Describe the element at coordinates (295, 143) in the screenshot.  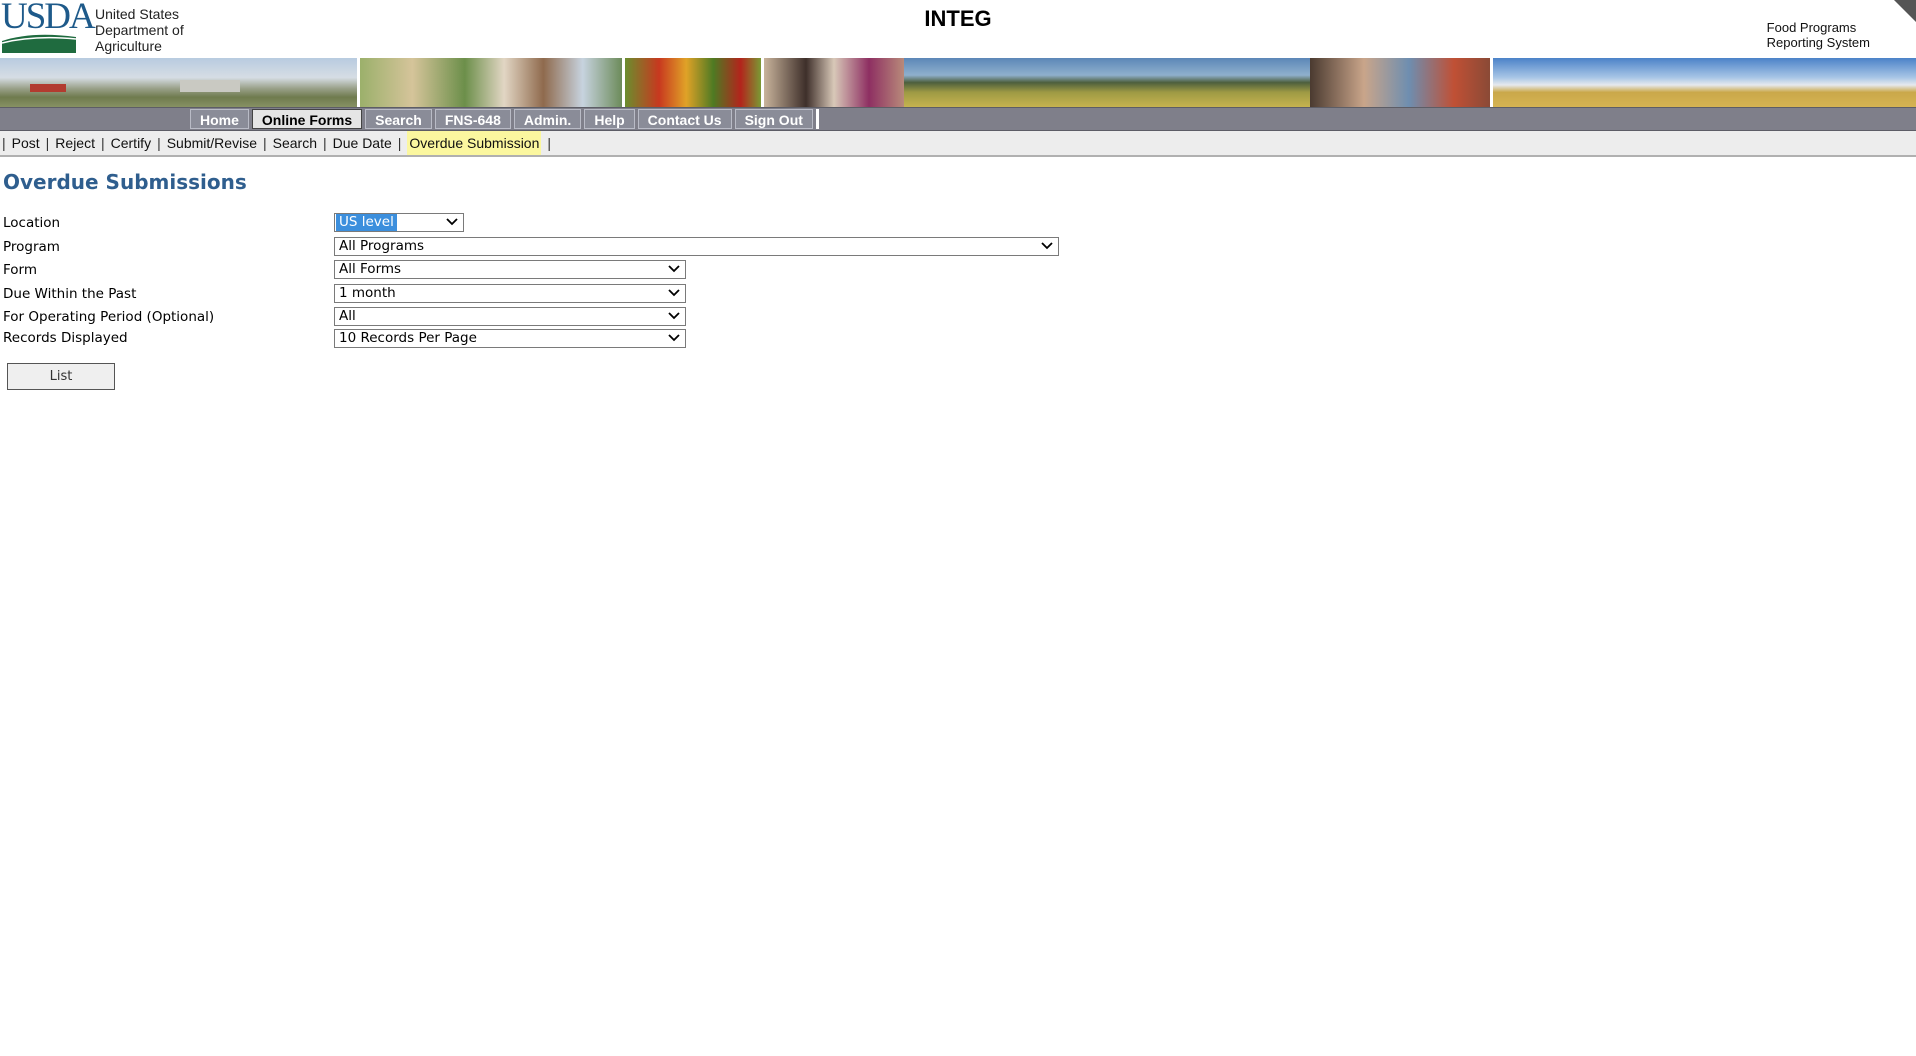
I see `subnav-search: Search` at that location.